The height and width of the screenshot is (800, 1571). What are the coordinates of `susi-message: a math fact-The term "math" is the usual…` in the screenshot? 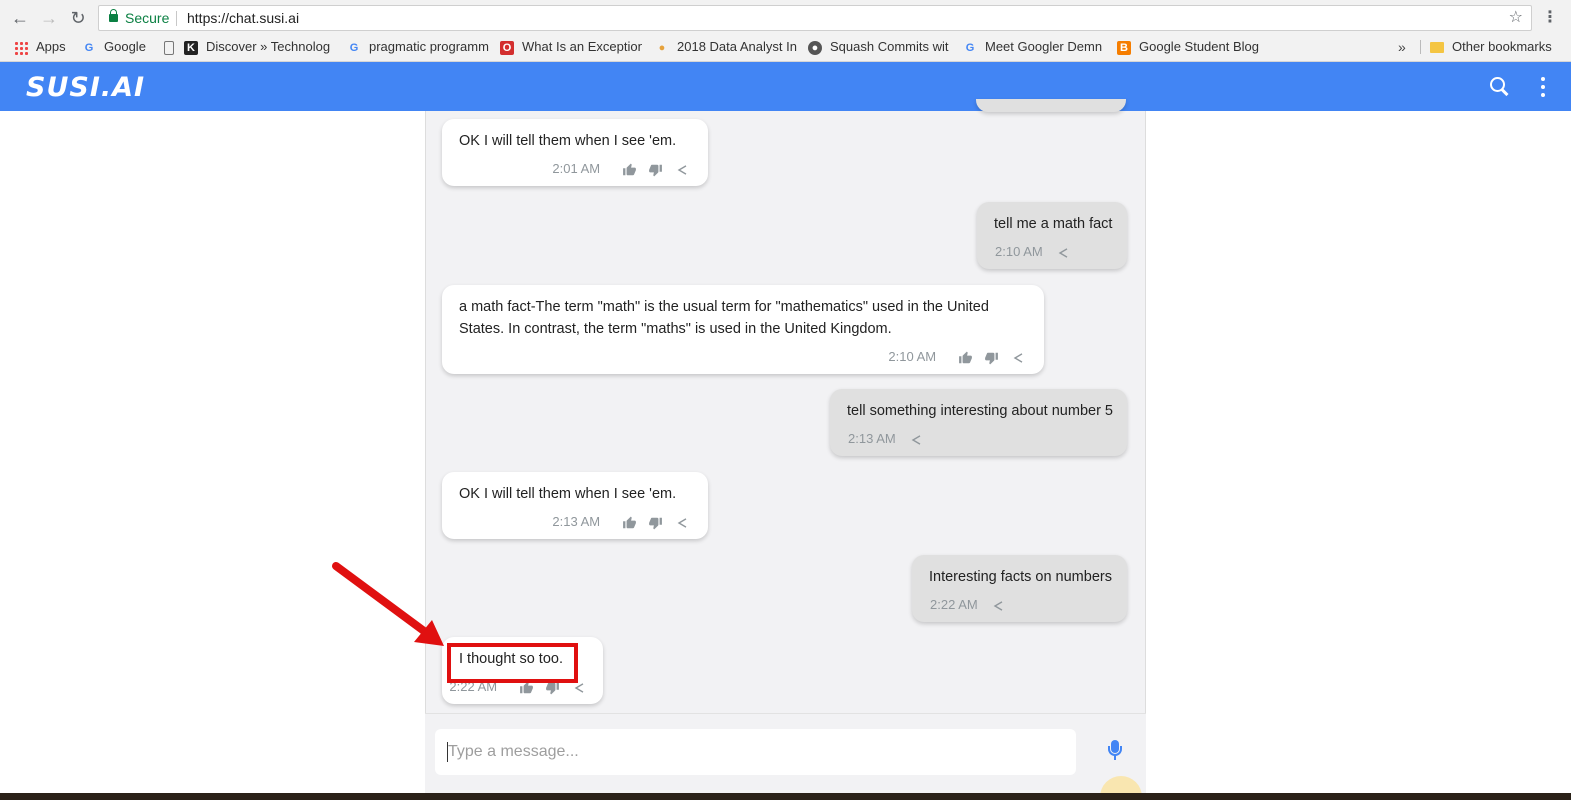 It's located at (743, 329).